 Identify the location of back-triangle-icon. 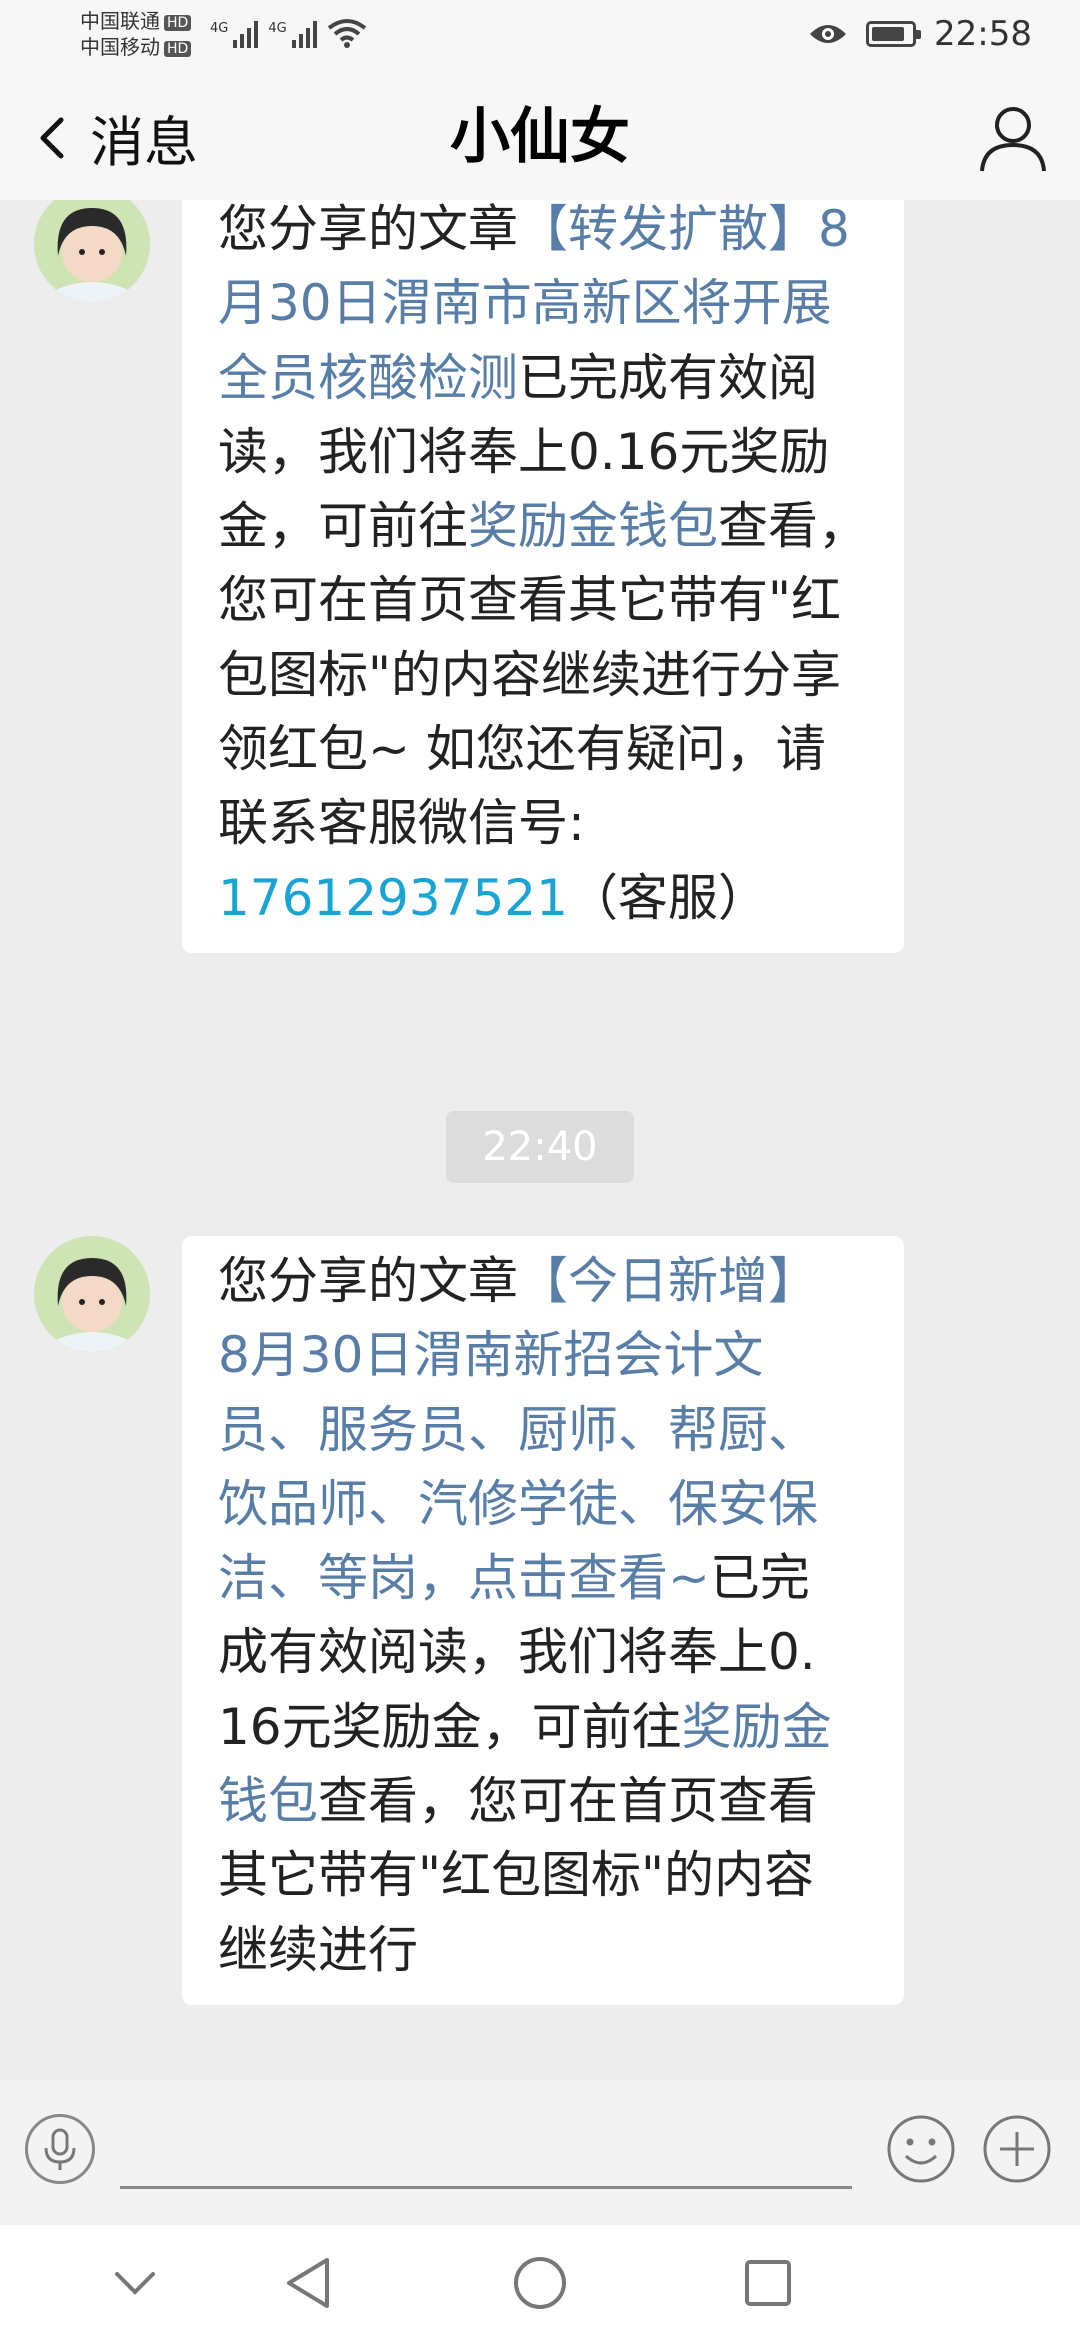
(308, 2283).